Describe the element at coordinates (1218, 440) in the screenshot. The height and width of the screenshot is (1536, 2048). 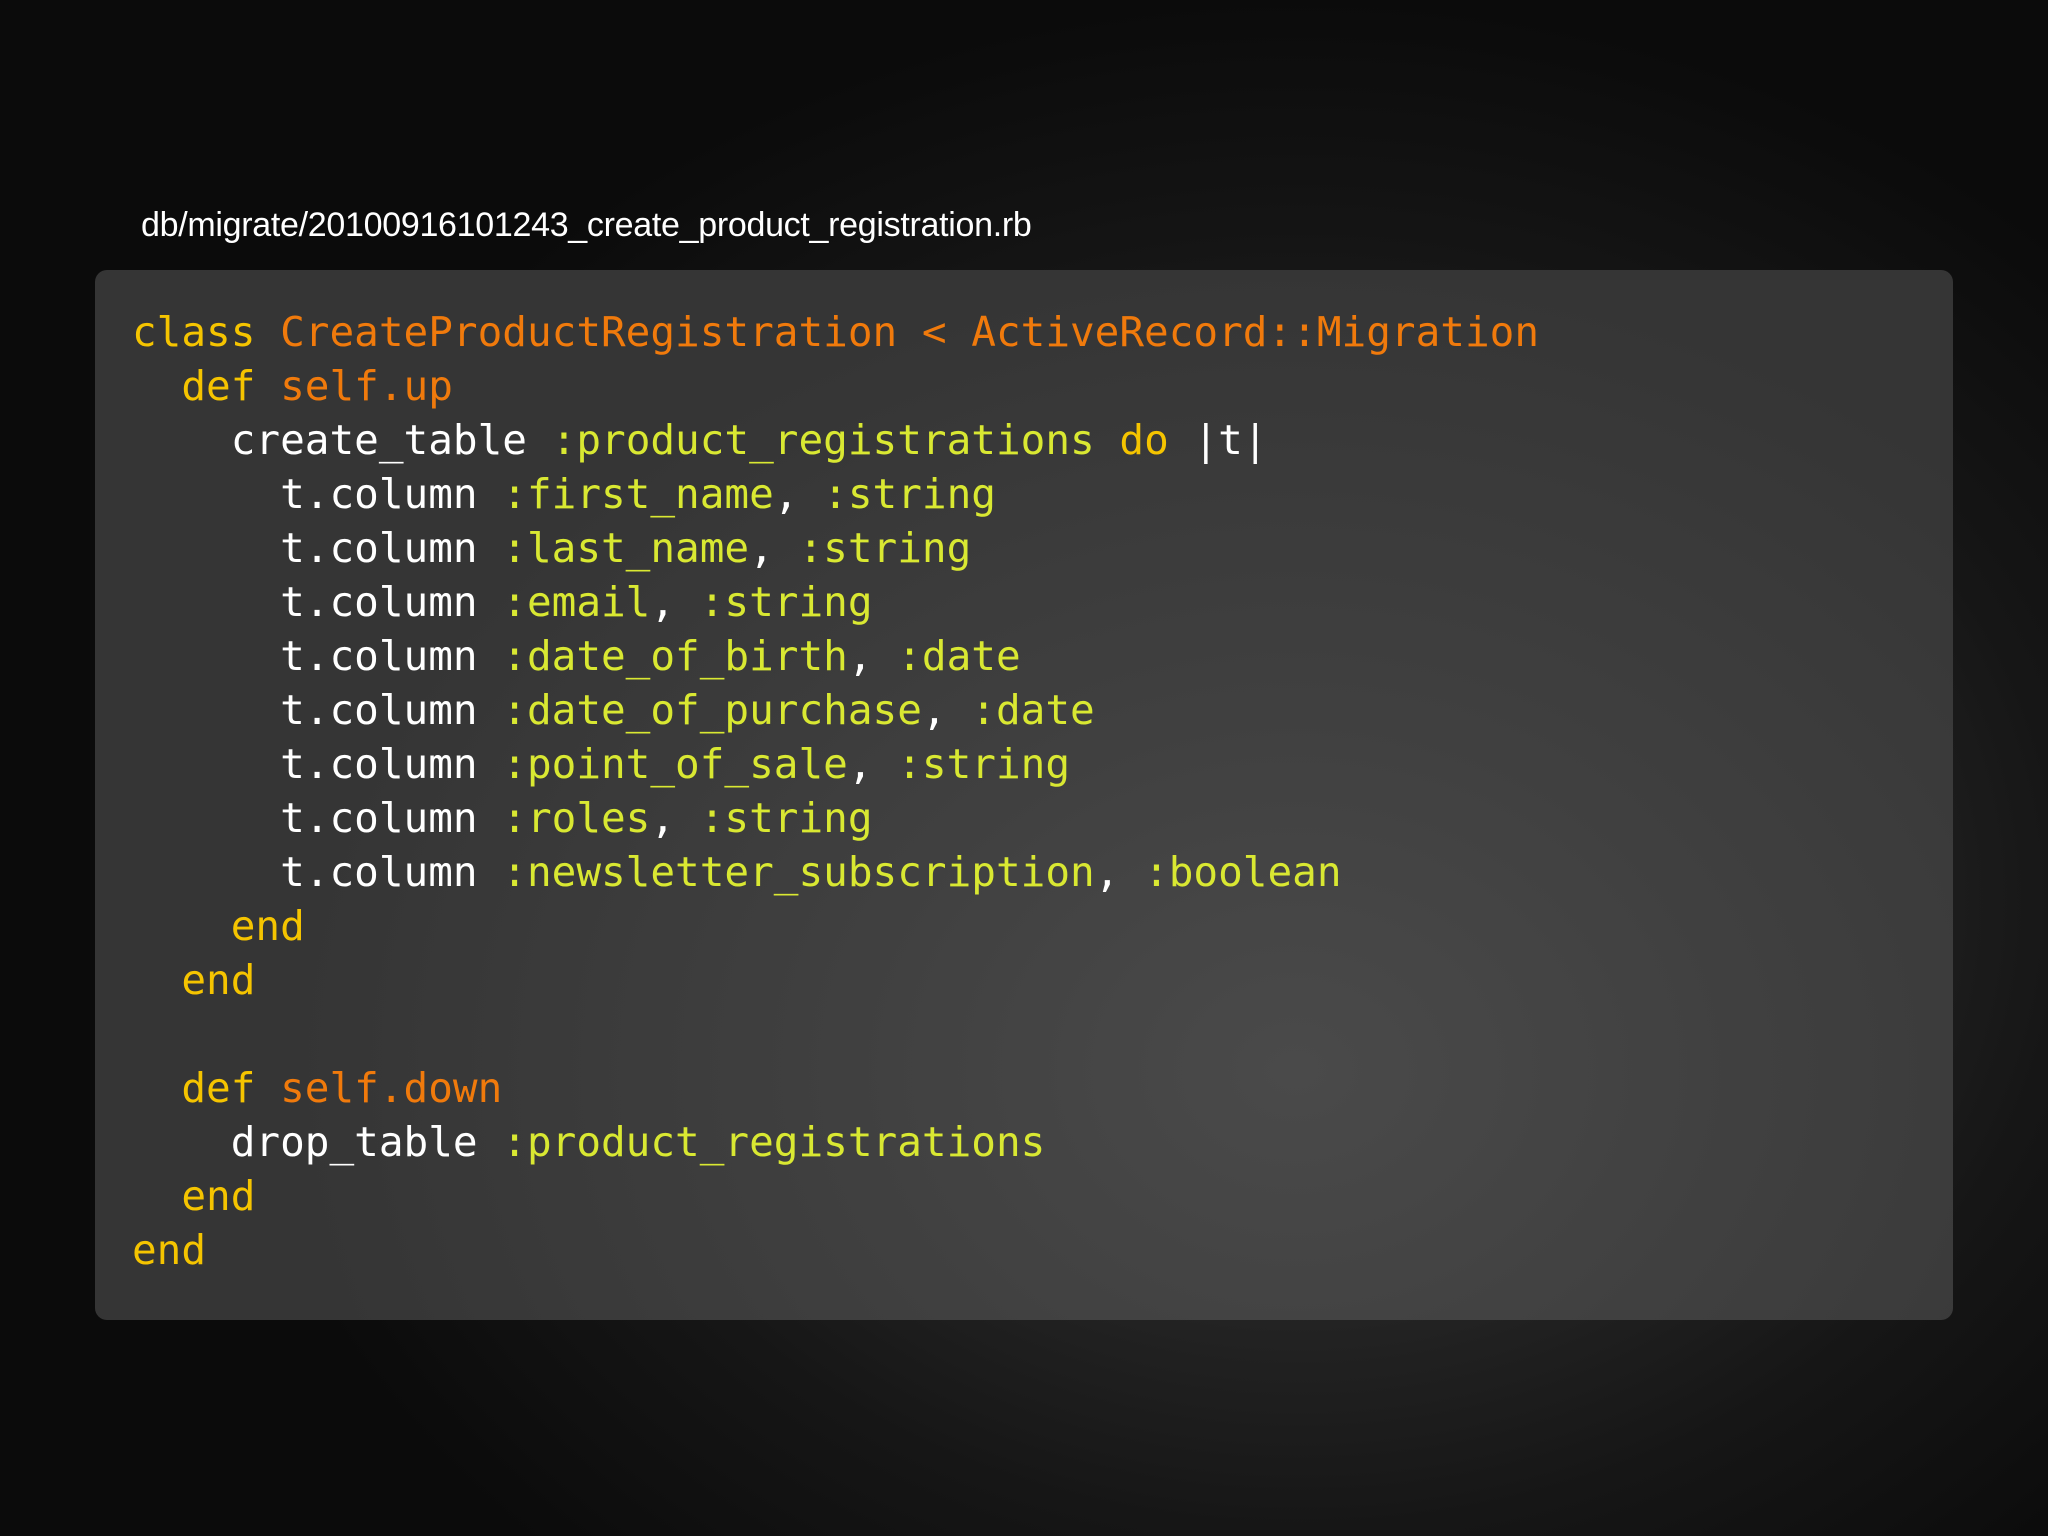
I see `code-token-plain: |t|` at that location.